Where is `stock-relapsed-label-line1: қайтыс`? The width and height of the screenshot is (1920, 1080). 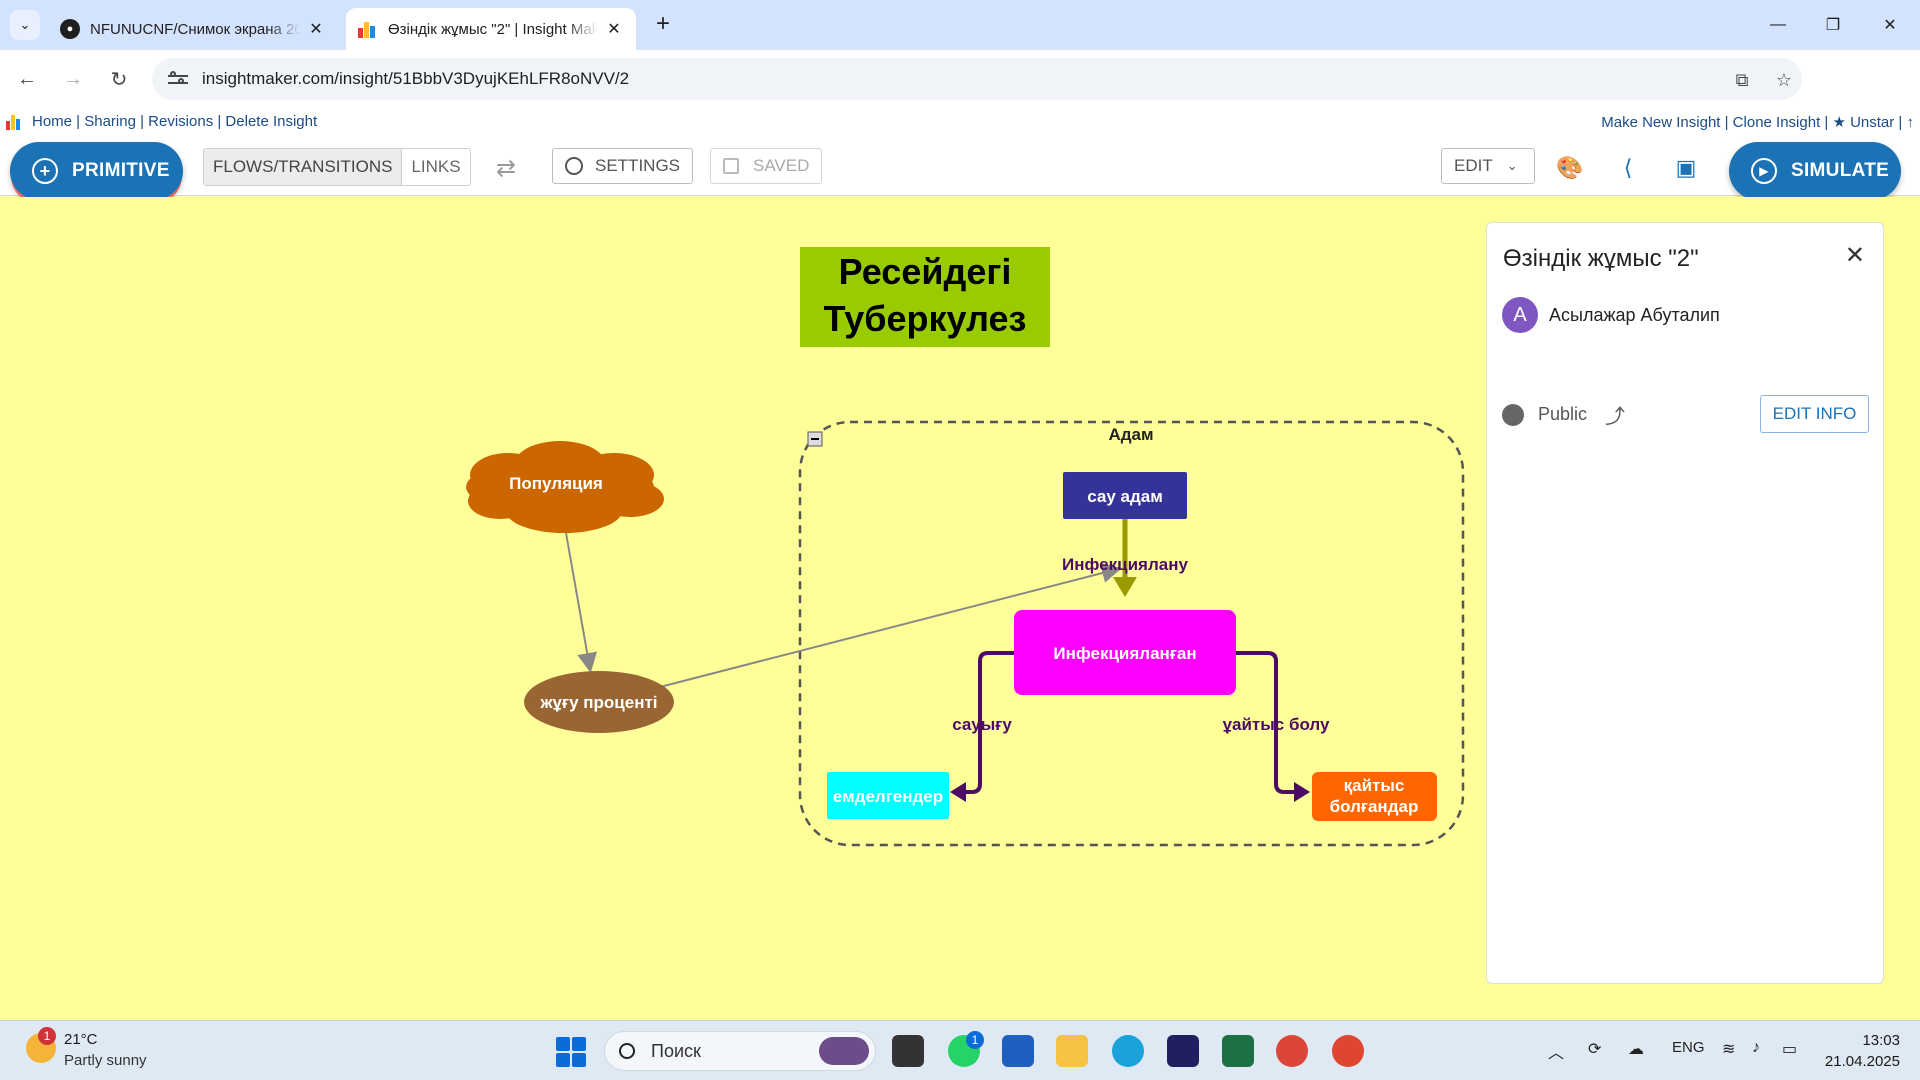 stock-relapsed-label-line1: қайтыс is located at coordinates (1374, 785).